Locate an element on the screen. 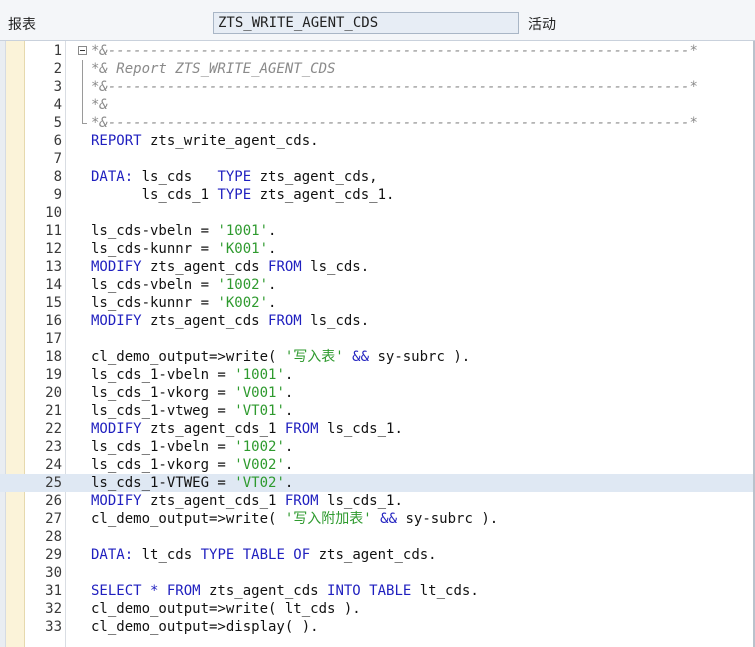  code-text: *& Report ZTS_WRITE_AGENT_CDS is located at coordinates (213, 69).